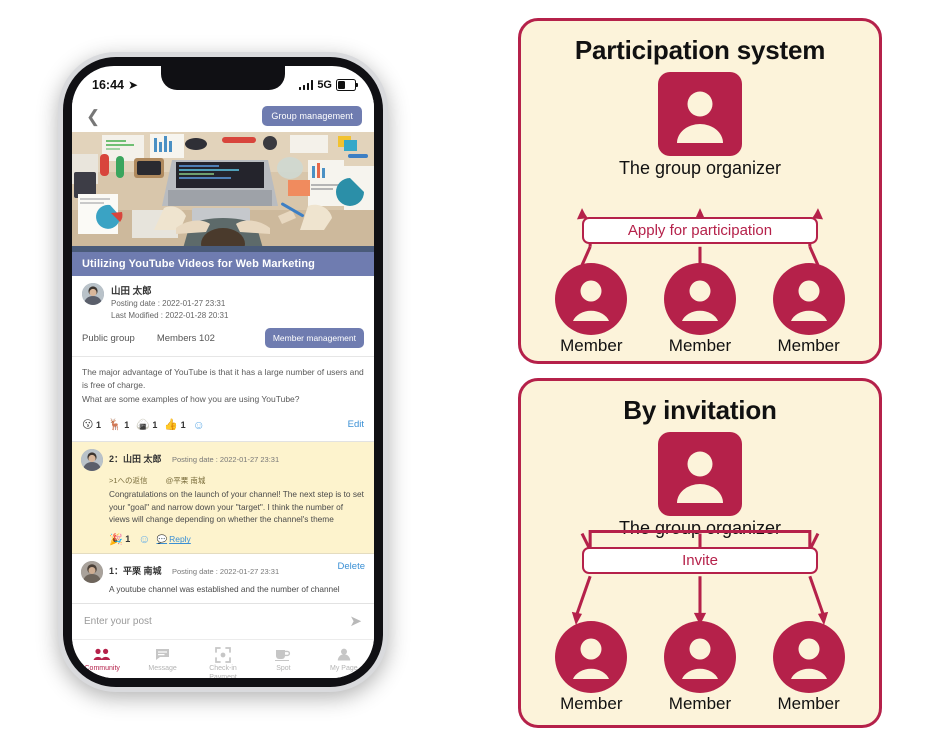  I want to click on tab-label: Check-in Payment, so click(223, 671).